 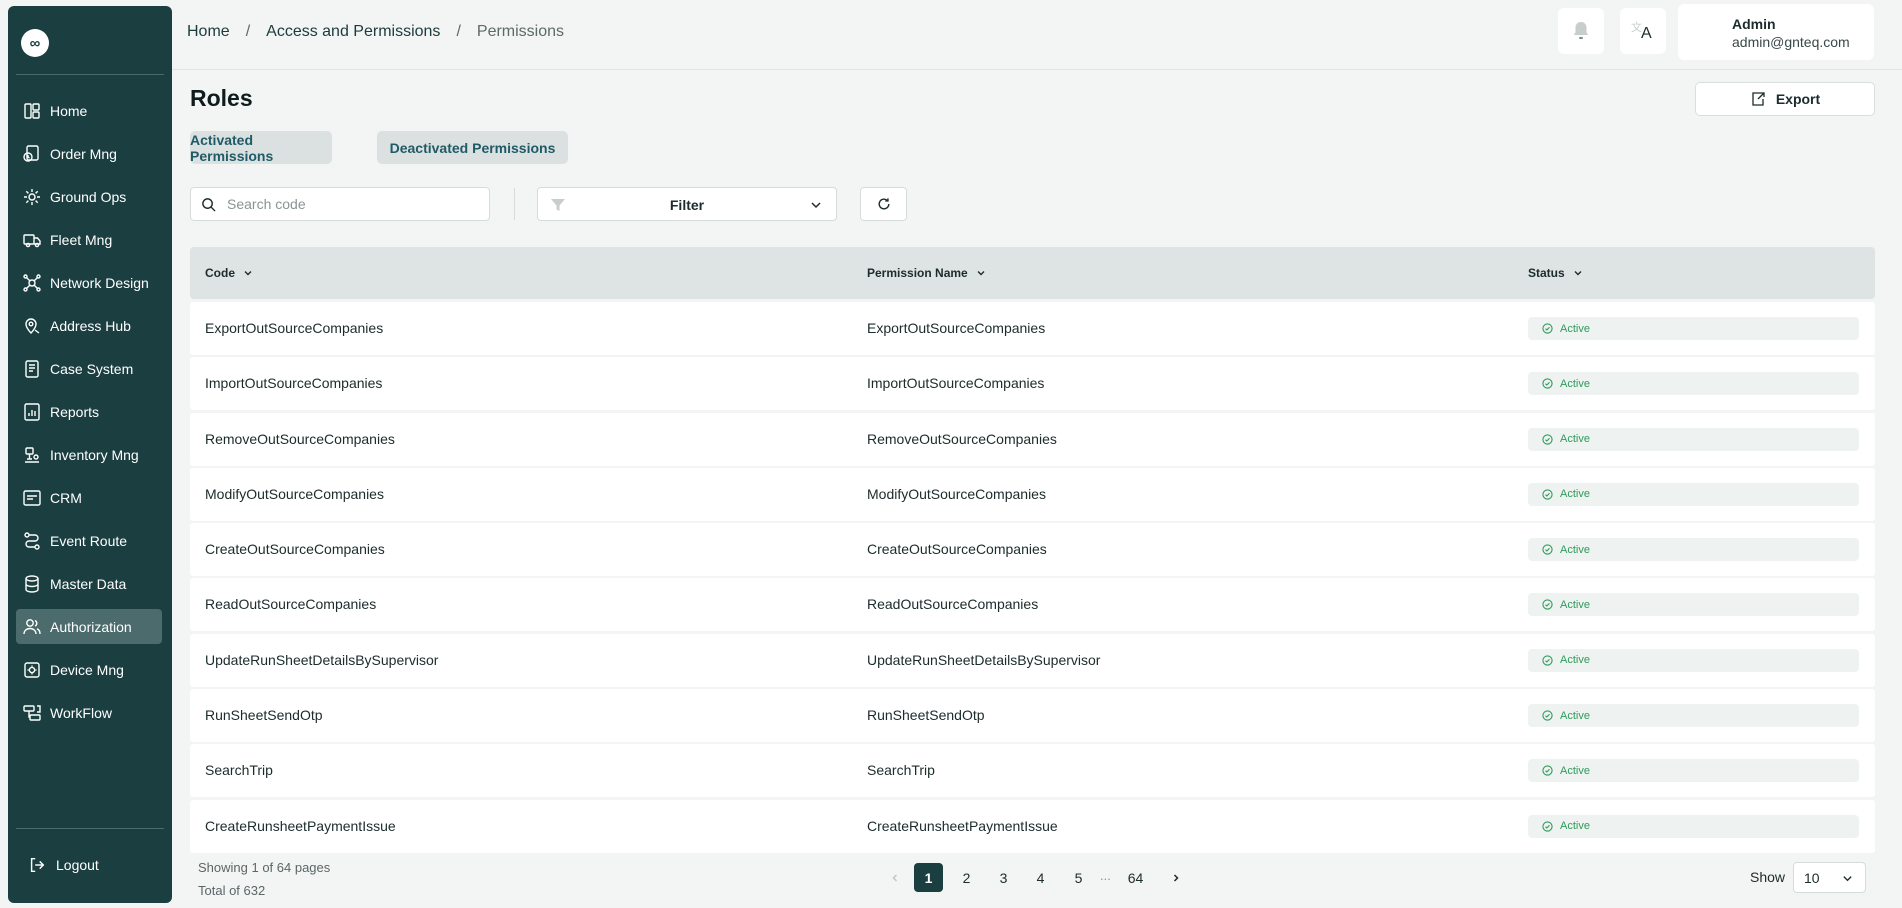 I want to click on permission-name-cell: CreateRunsheetPaymentIssue, so click(x=962, y=825).